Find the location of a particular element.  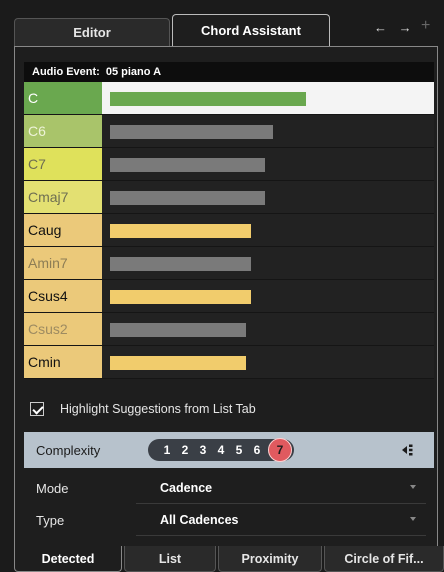

chord-name: Cmin is located at coordinates (63, 362).